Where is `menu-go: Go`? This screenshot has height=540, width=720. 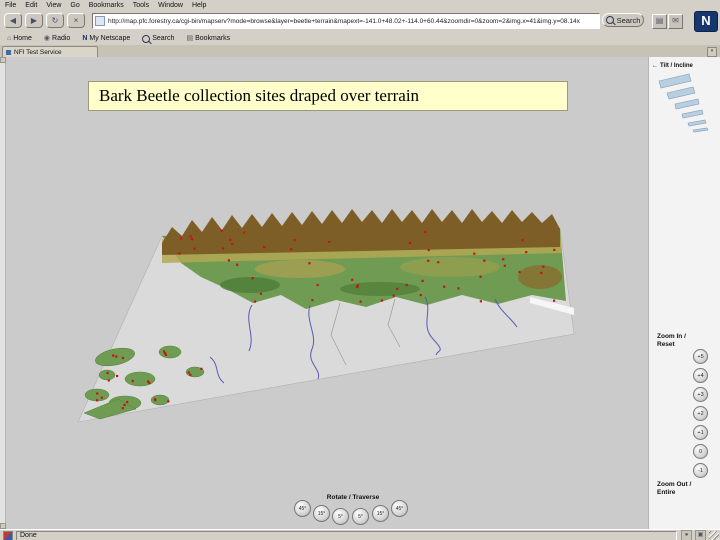
menu-go: Go is located at coordinates (74, 5).